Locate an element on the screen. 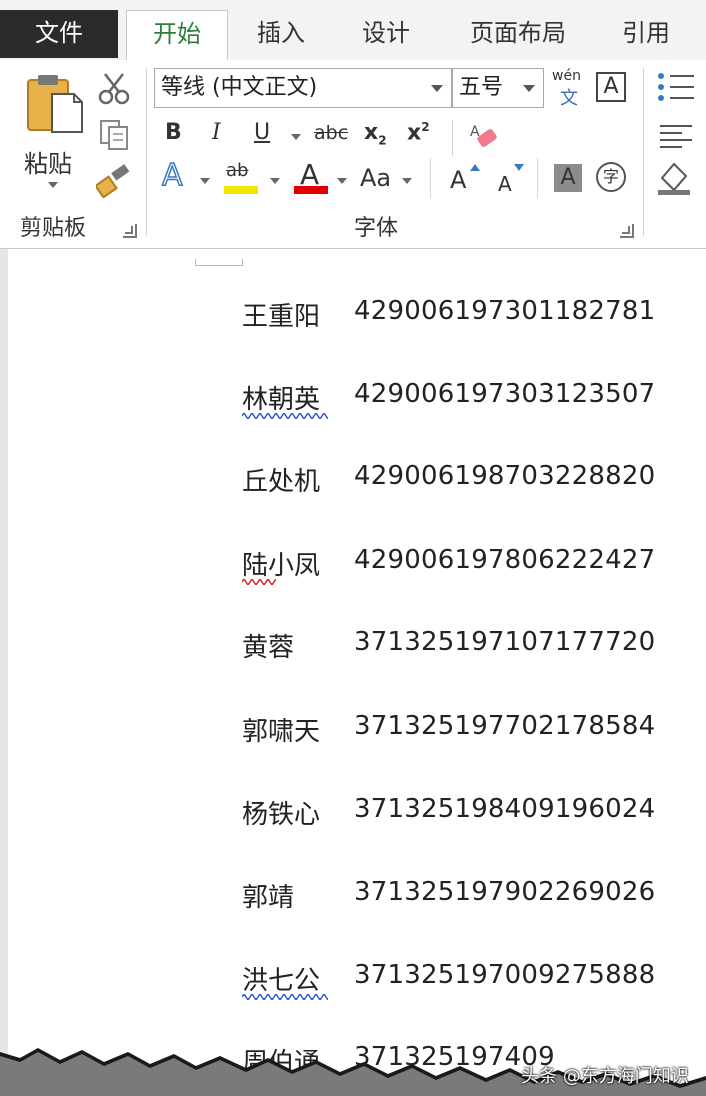 This screenshot has height=1096, width=706. person-name: 郭靖 is located at coordinates (268, 898).